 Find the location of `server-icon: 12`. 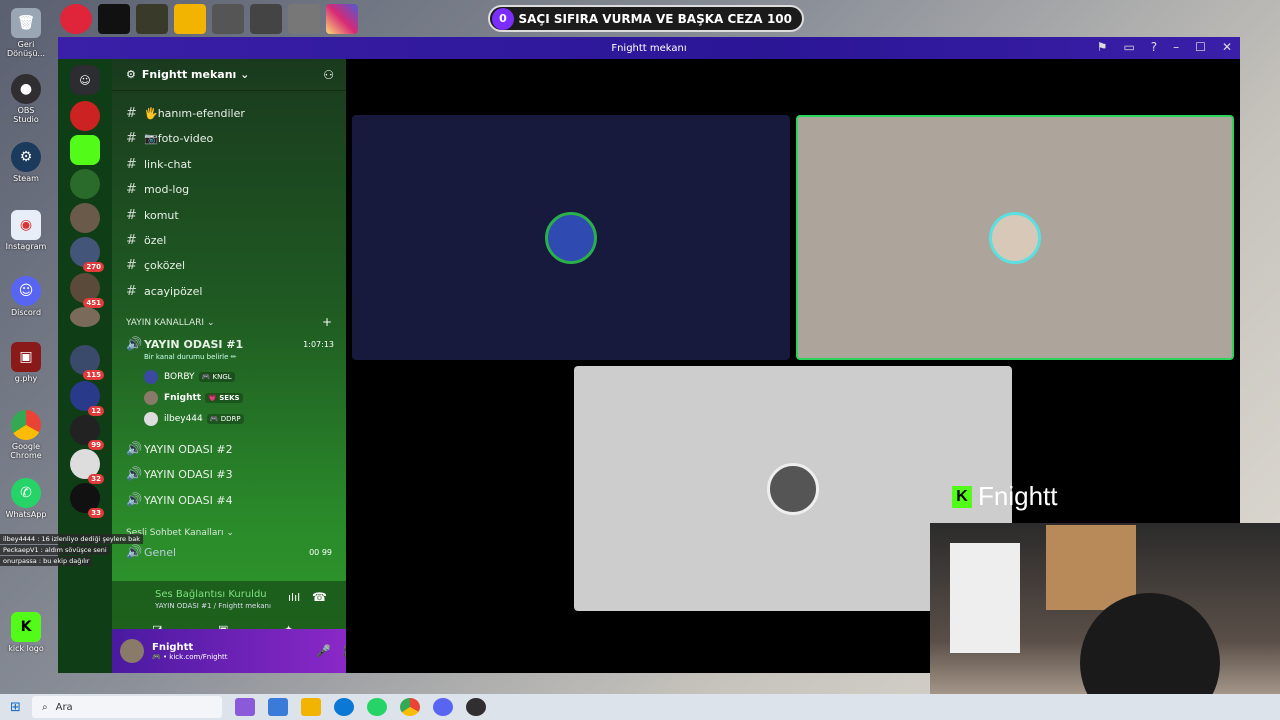

server-icon: 12 is located at coordinates (87, 398).